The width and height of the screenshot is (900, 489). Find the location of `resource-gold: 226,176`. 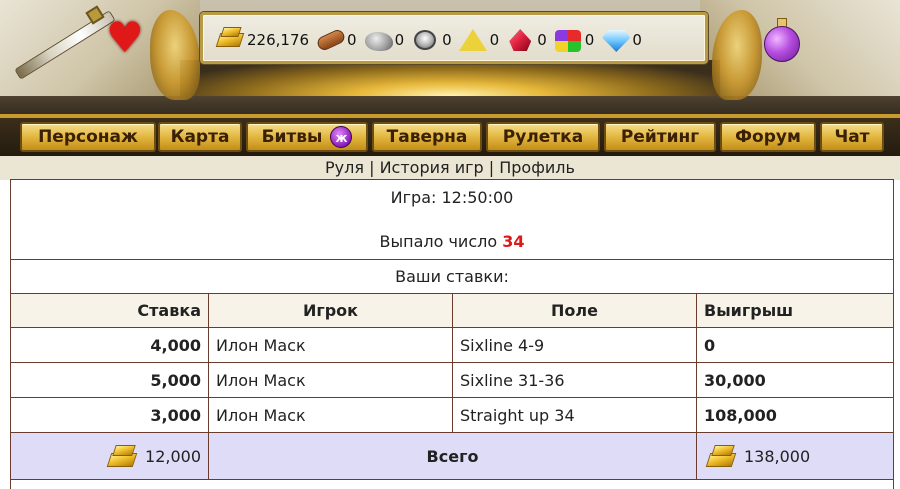

resource-gold: 226,176 is located at coordinates (262, 40).